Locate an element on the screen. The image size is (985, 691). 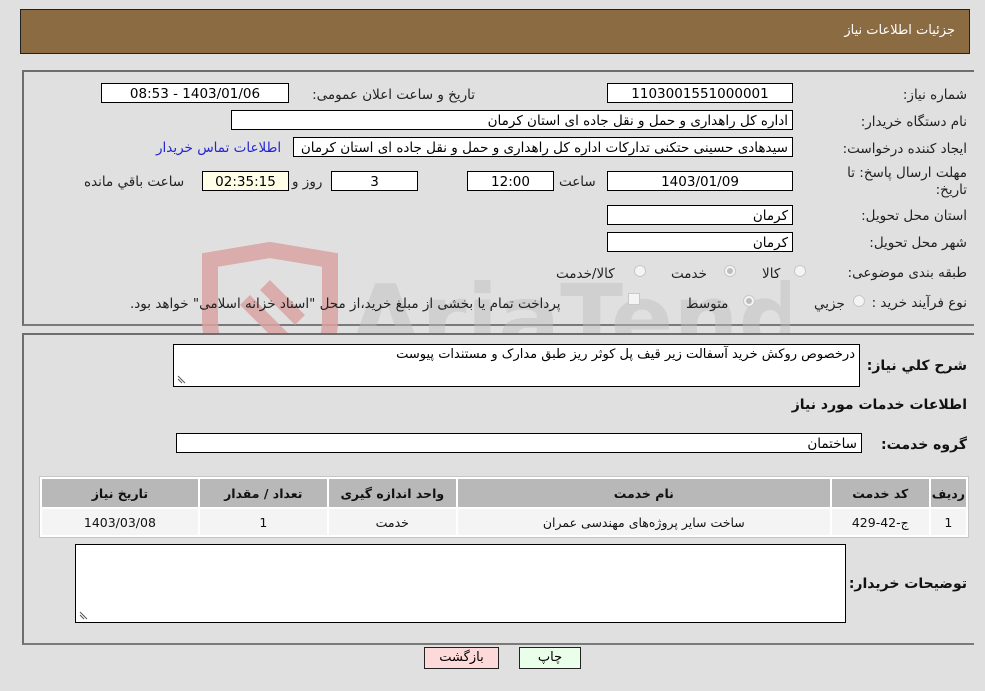
cell-service-code: ج-42-429 is located at coordinates (880, 522).